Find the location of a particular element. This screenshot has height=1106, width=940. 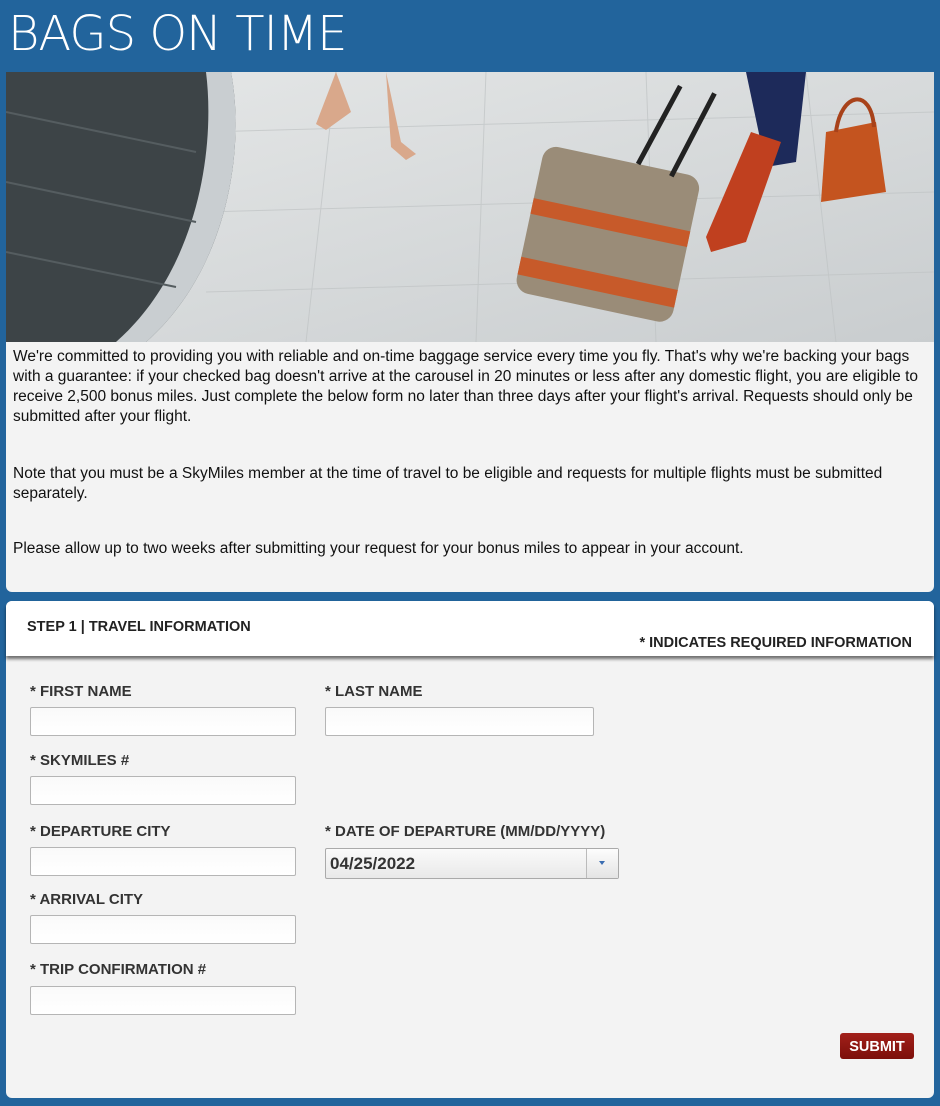

last-name-label: * LAST NAME is located at coordinates (374, 691).